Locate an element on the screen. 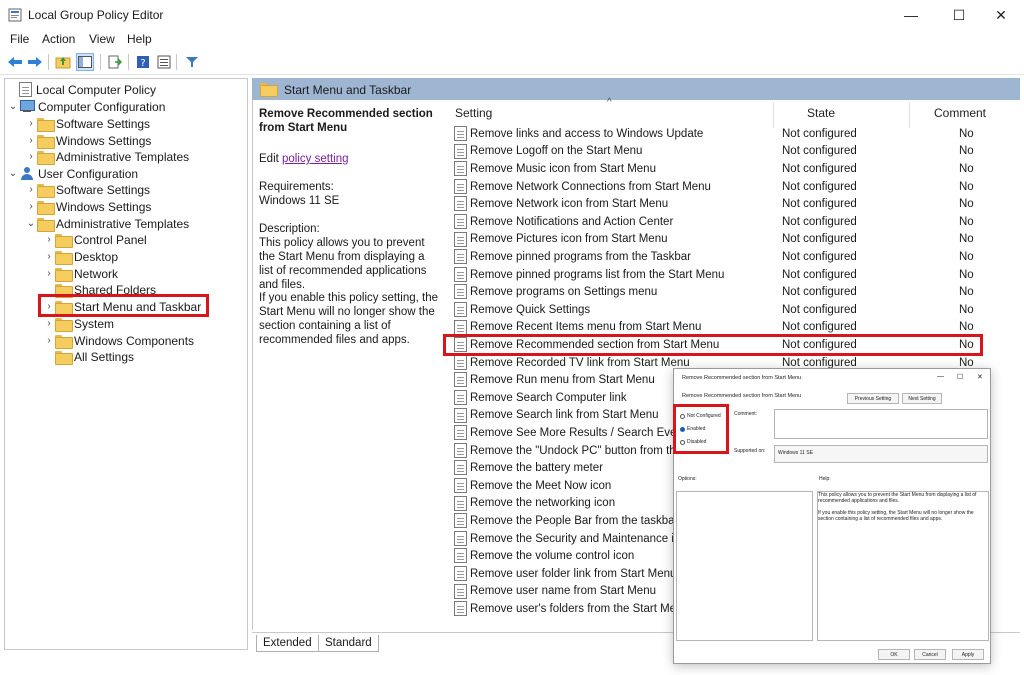 Image resolution: width=1024 pixels, height=675 pixels. minimize-button: — is located at coordinates (911, 15).